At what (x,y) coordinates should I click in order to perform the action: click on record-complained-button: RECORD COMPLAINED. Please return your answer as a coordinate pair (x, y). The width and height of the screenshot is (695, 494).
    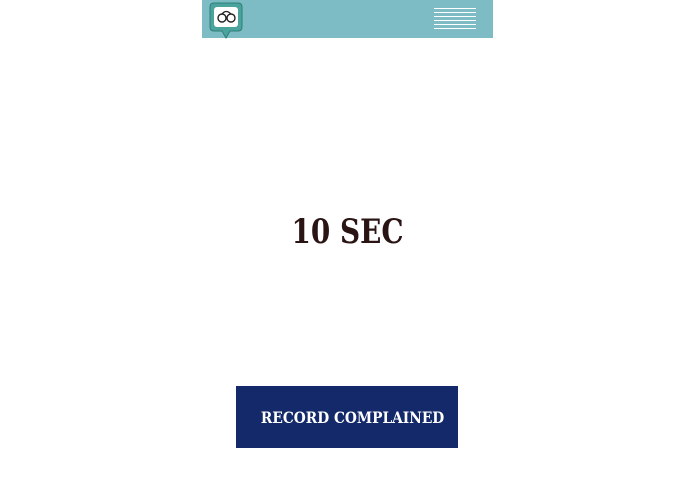
    Looking at the image, I should click on (347, 417).